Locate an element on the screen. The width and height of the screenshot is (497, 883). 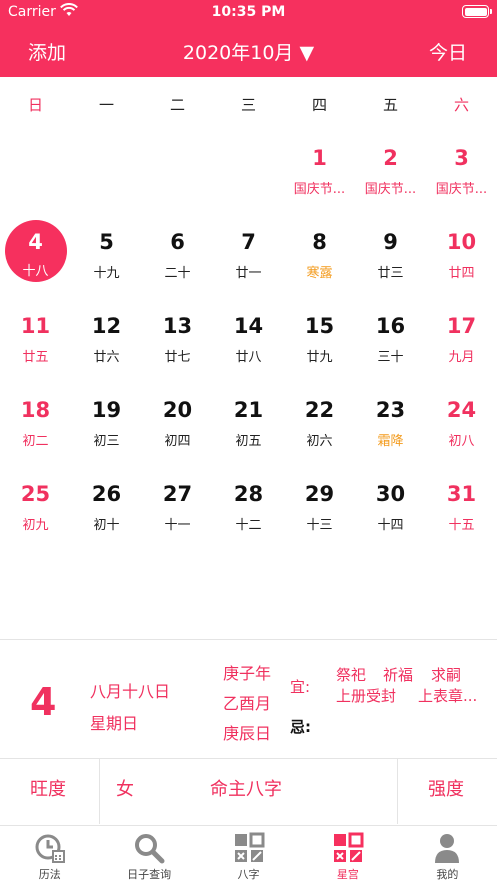
calendar-day-cell: 29 十三 is located at coordinates (319, 518).